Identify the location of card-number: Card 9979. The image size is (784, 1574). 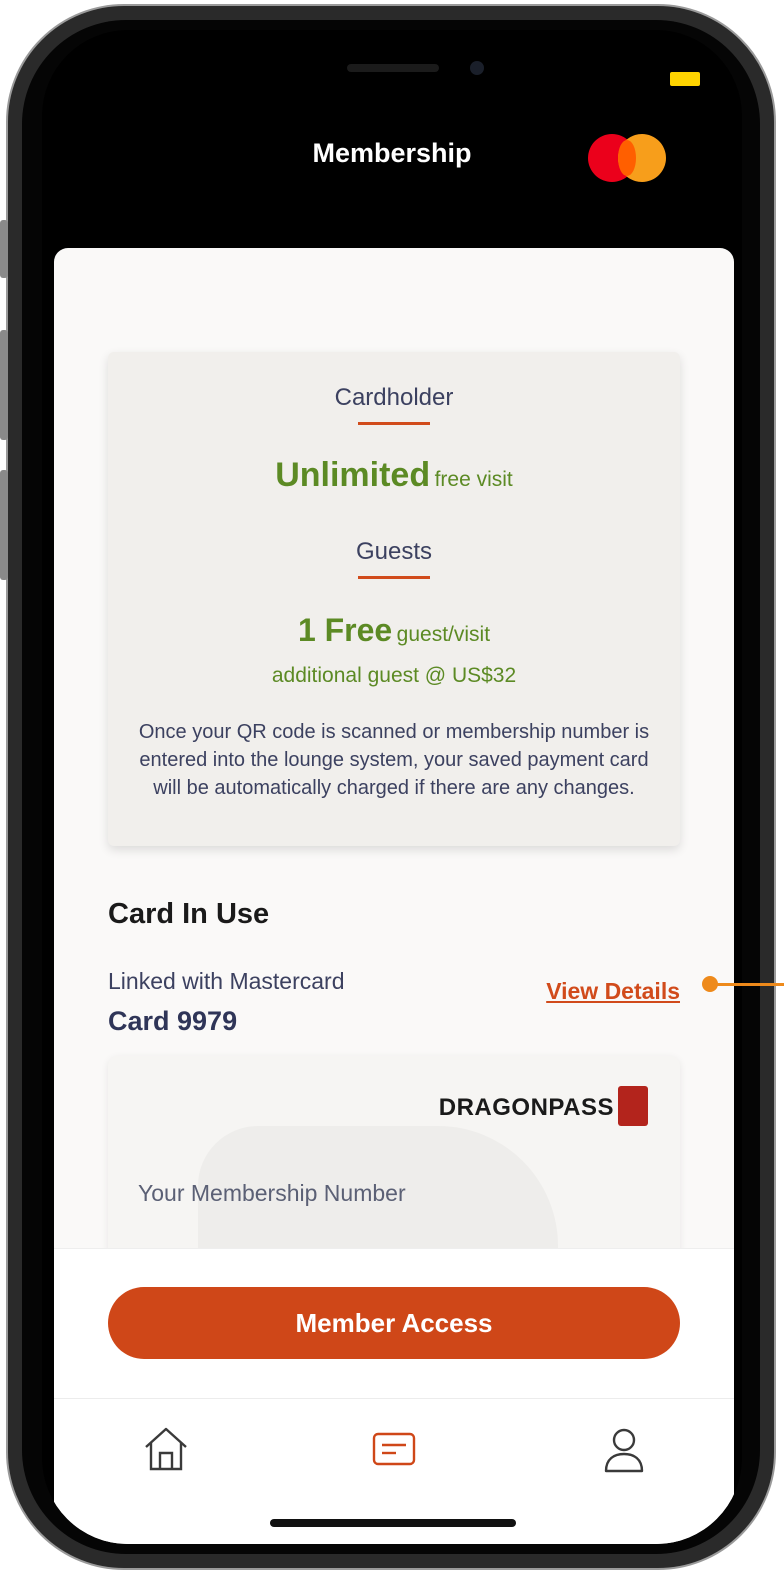
(173, 1021).